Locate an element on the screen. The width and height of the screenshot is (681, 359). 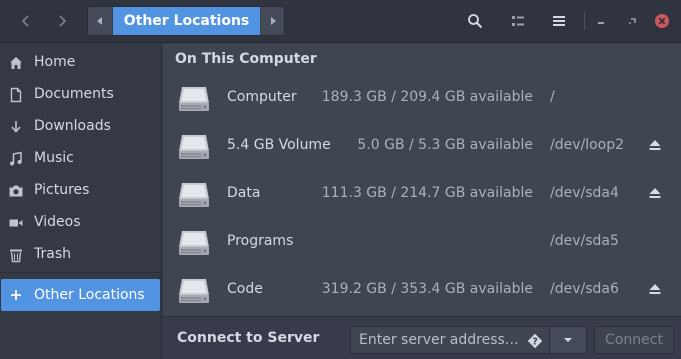
sidebar-separator is located at coordinates (80, 272).